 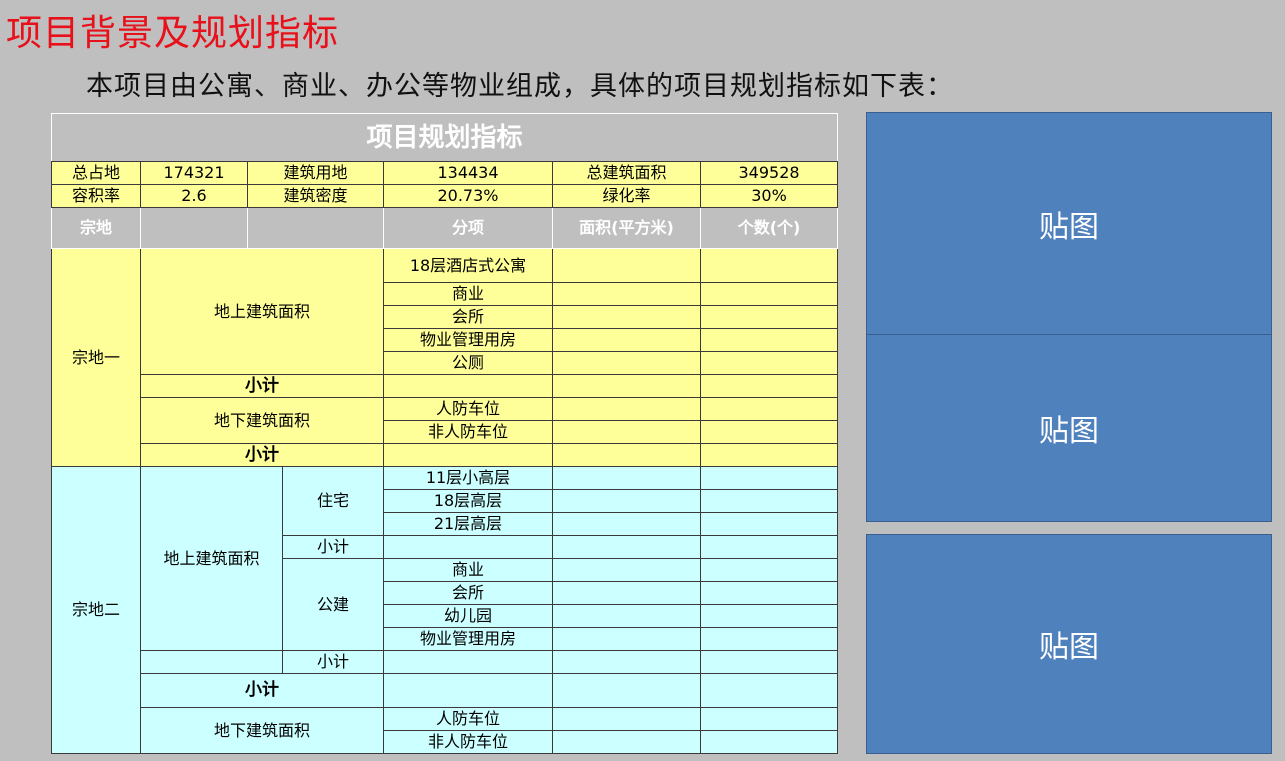 What do you see at coordinates (315, 228) in the screenshot?
I see `header-empty` at bounding box center [315, 228].